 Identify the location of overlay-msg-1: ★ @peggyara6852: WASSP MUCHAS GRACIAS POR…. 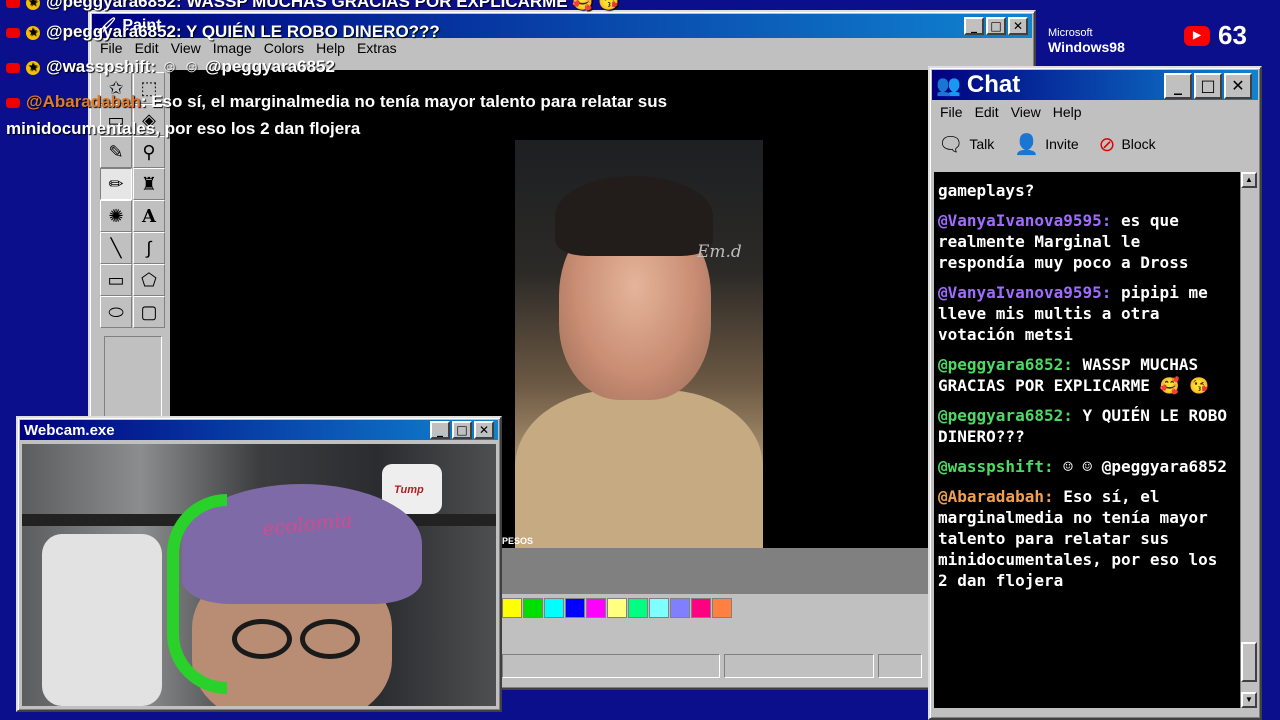
(312, 6).